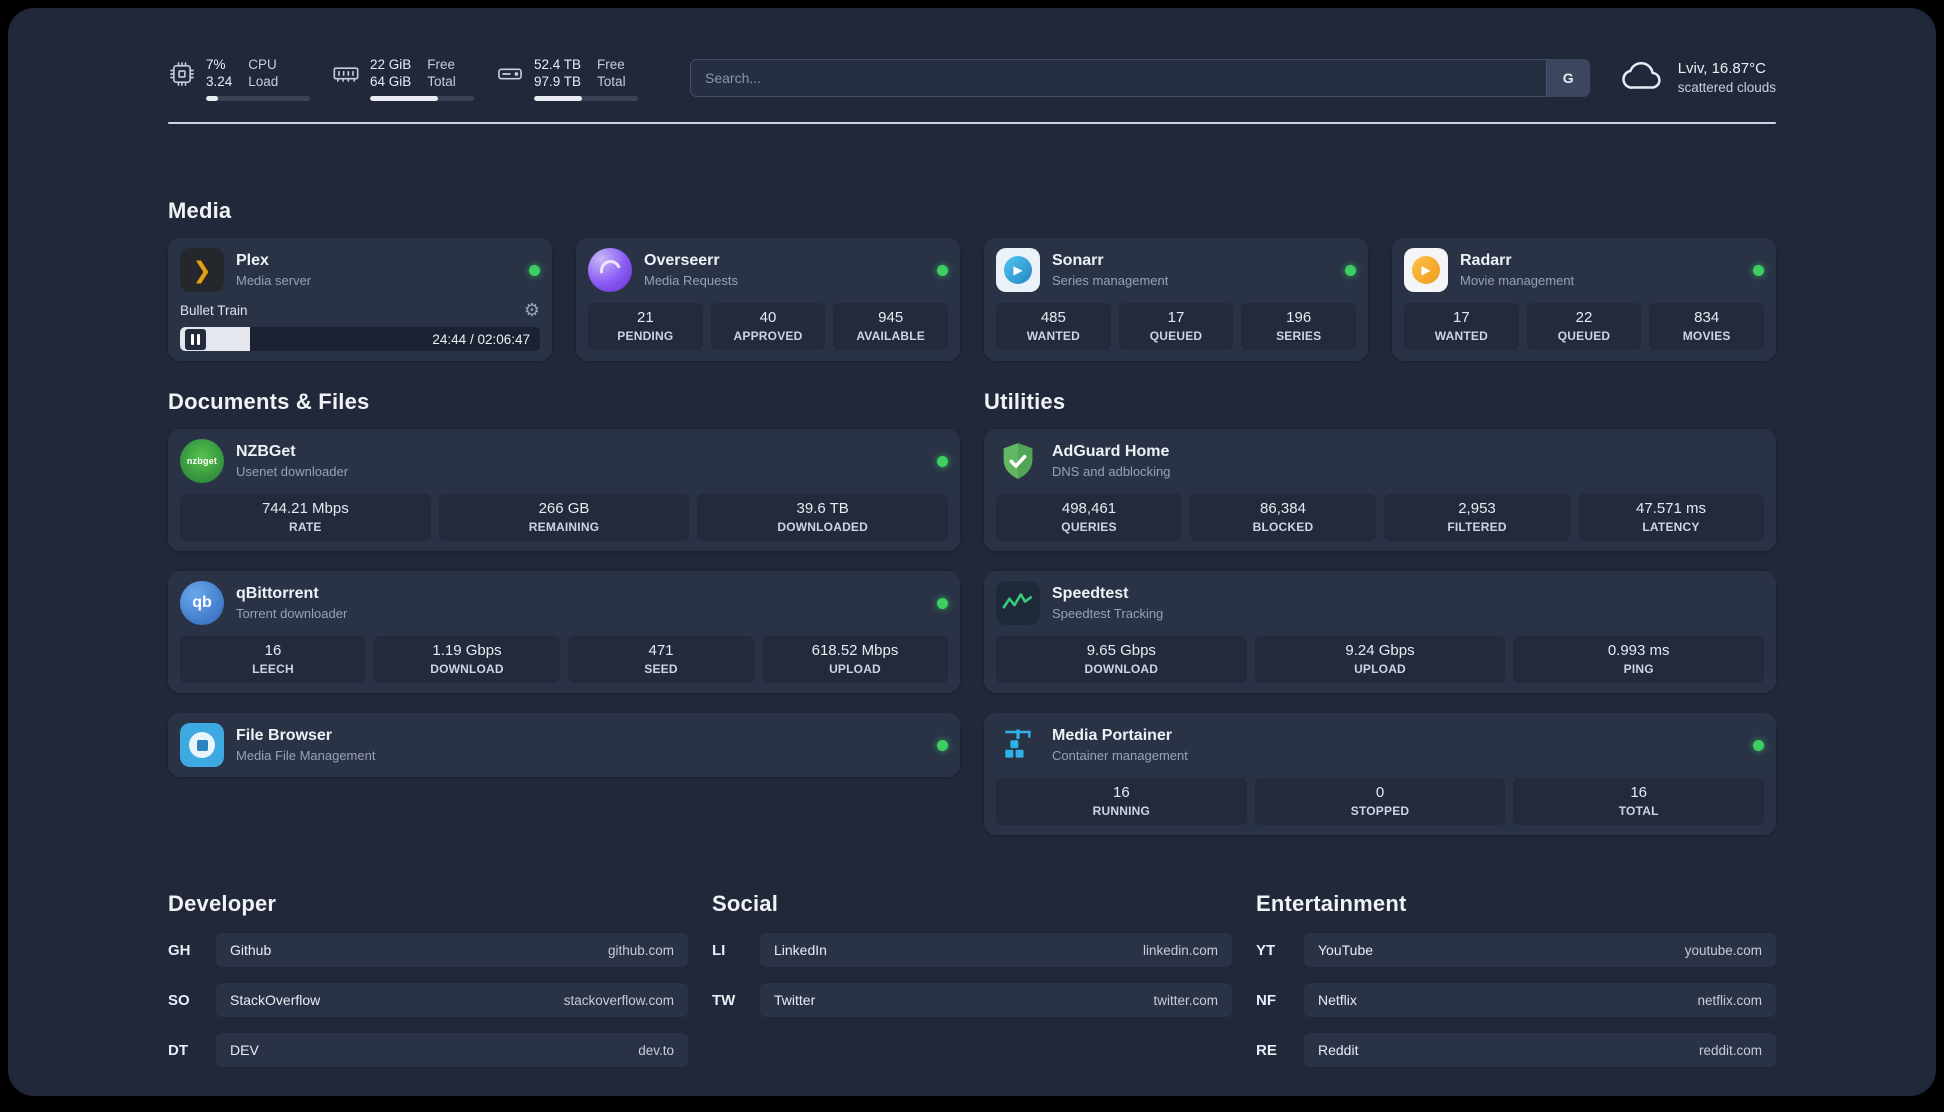 Image resolution: width=1944 pixels, height=1112 pixels. What do you see at coordinates (1266, 950) in the screenshot?
I see `link-prefix: YT` at bounding box center [1266, 950].